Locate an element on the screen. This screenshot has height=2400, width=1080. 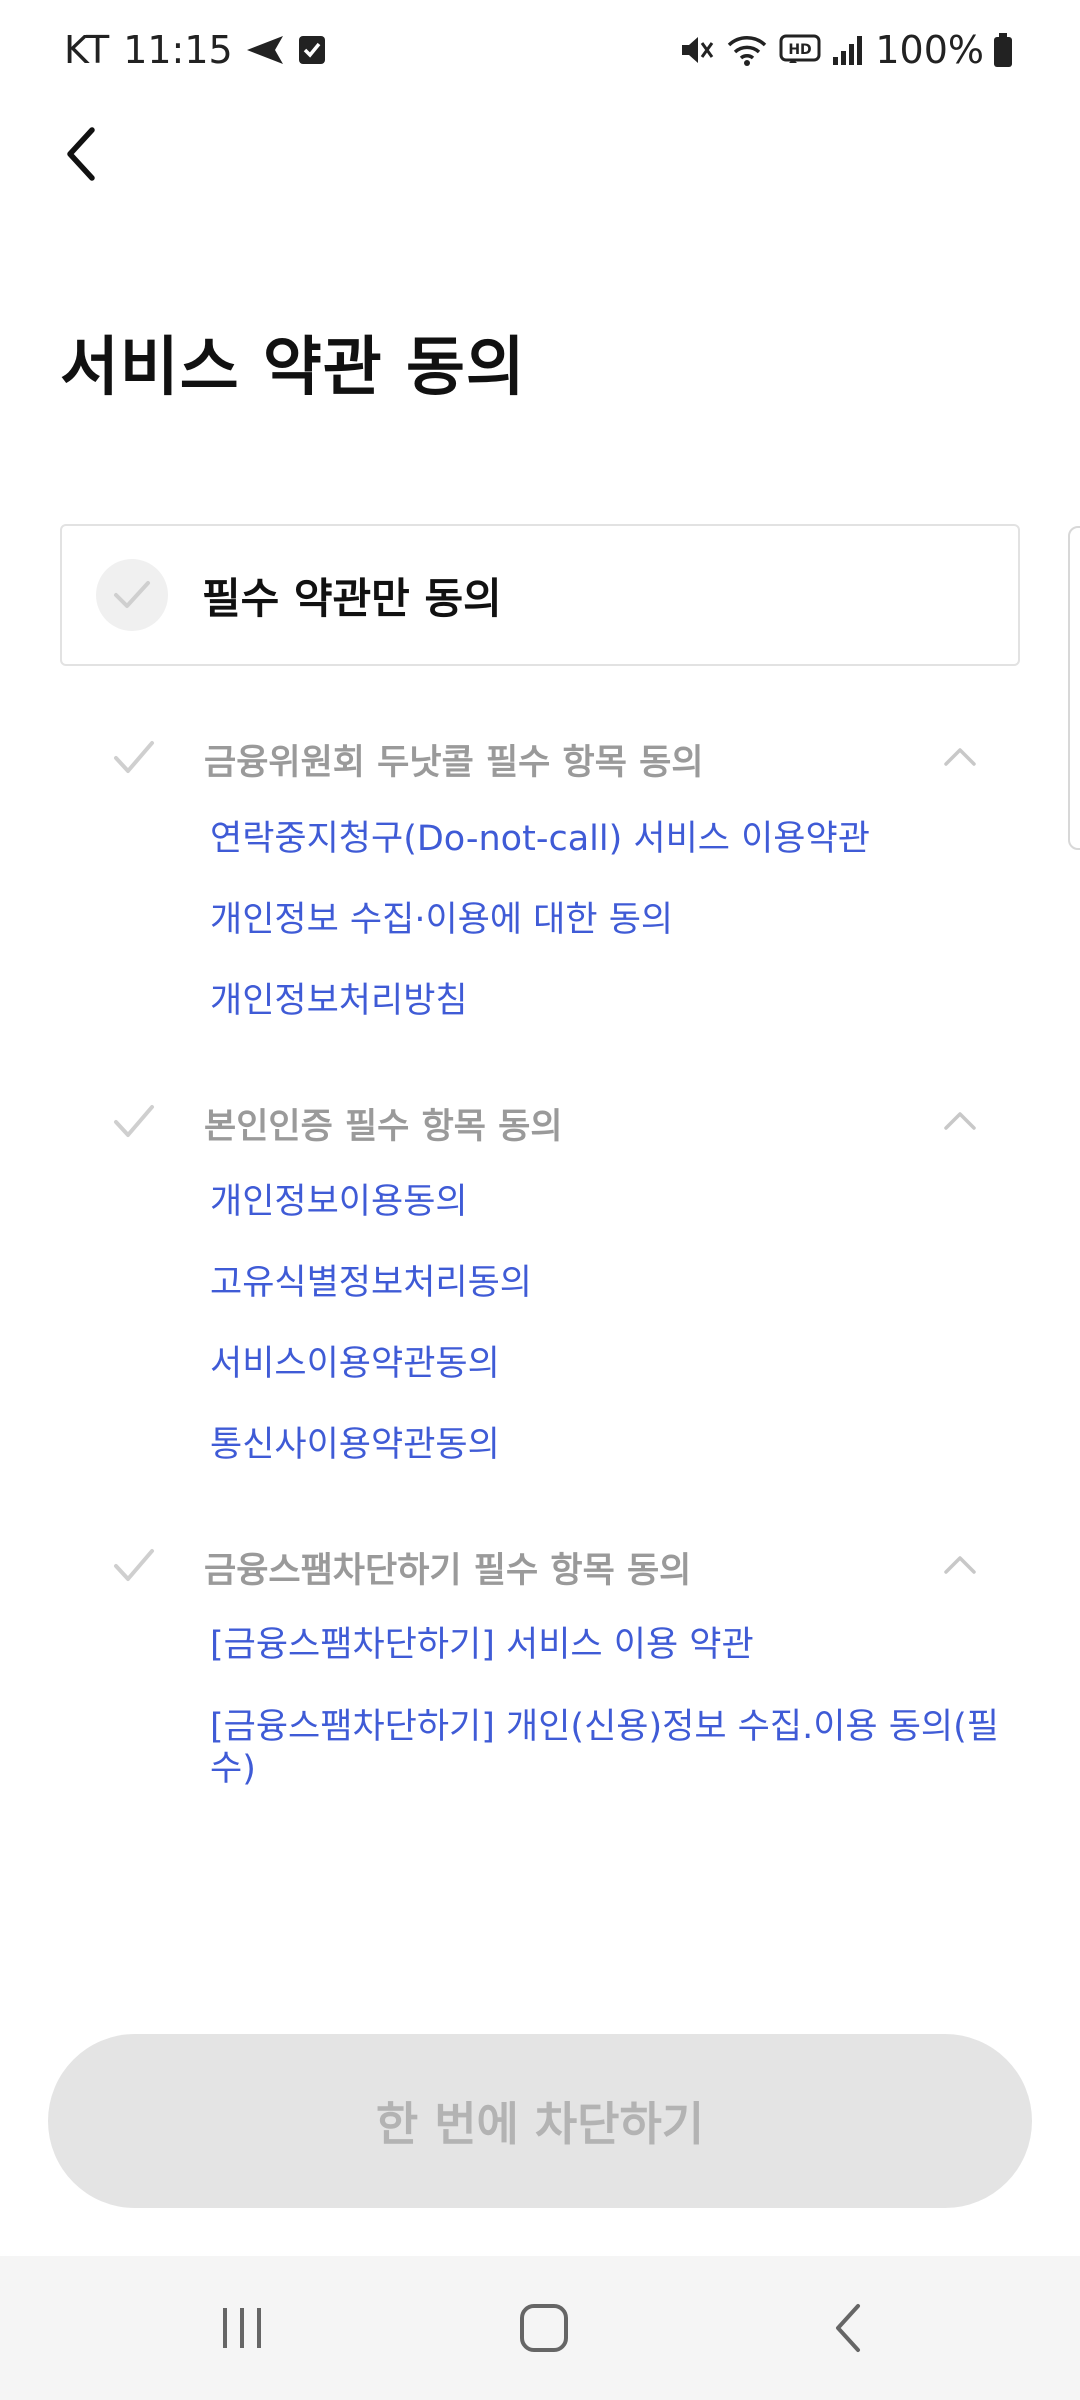
back-chevron-icon is located at coordinates (848, 2328).